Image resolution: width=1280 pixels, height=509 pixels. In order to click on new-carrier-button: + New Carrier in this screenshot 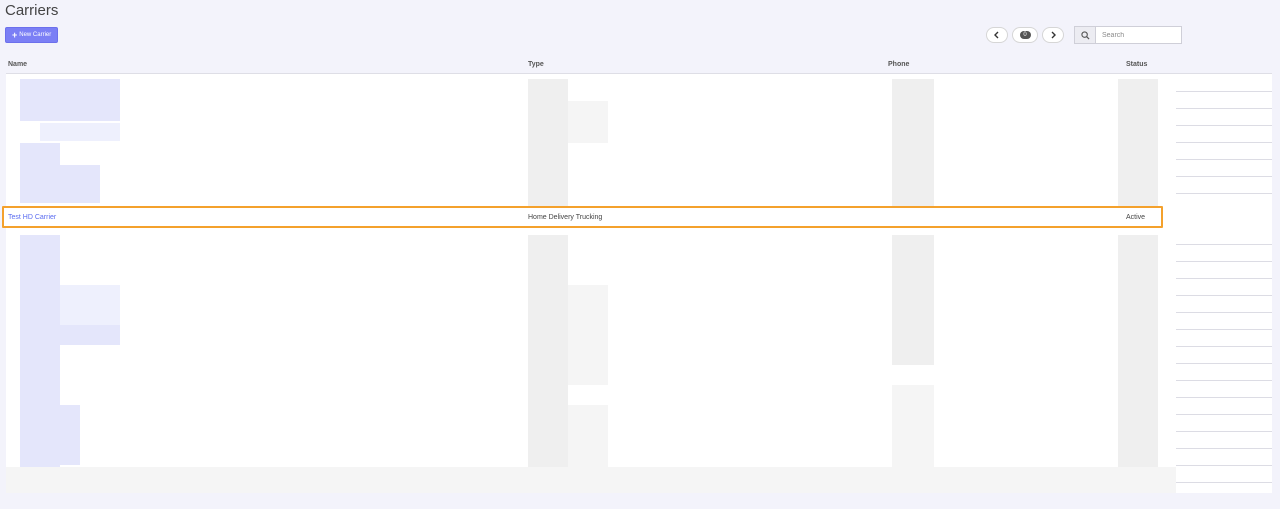, I will do `click(32, 35)`.